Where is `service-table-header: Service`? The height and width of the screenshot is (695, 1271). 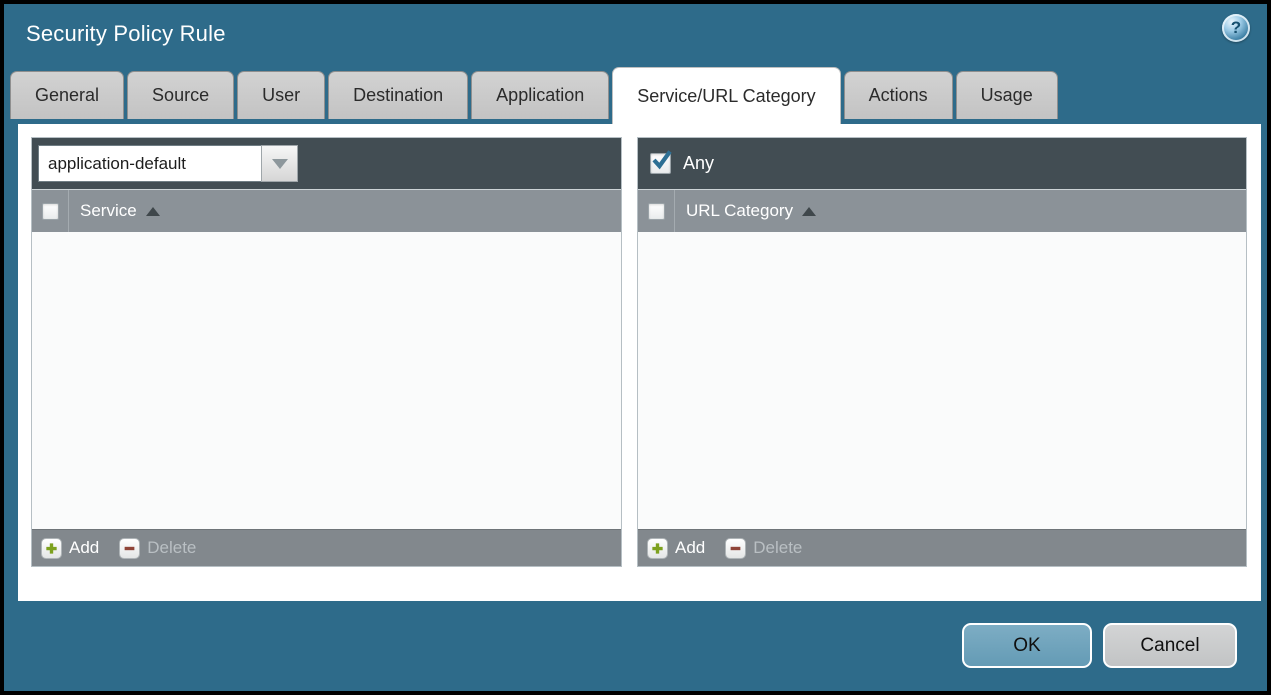 service-table-header: Service is located at coordinates (326, 210).